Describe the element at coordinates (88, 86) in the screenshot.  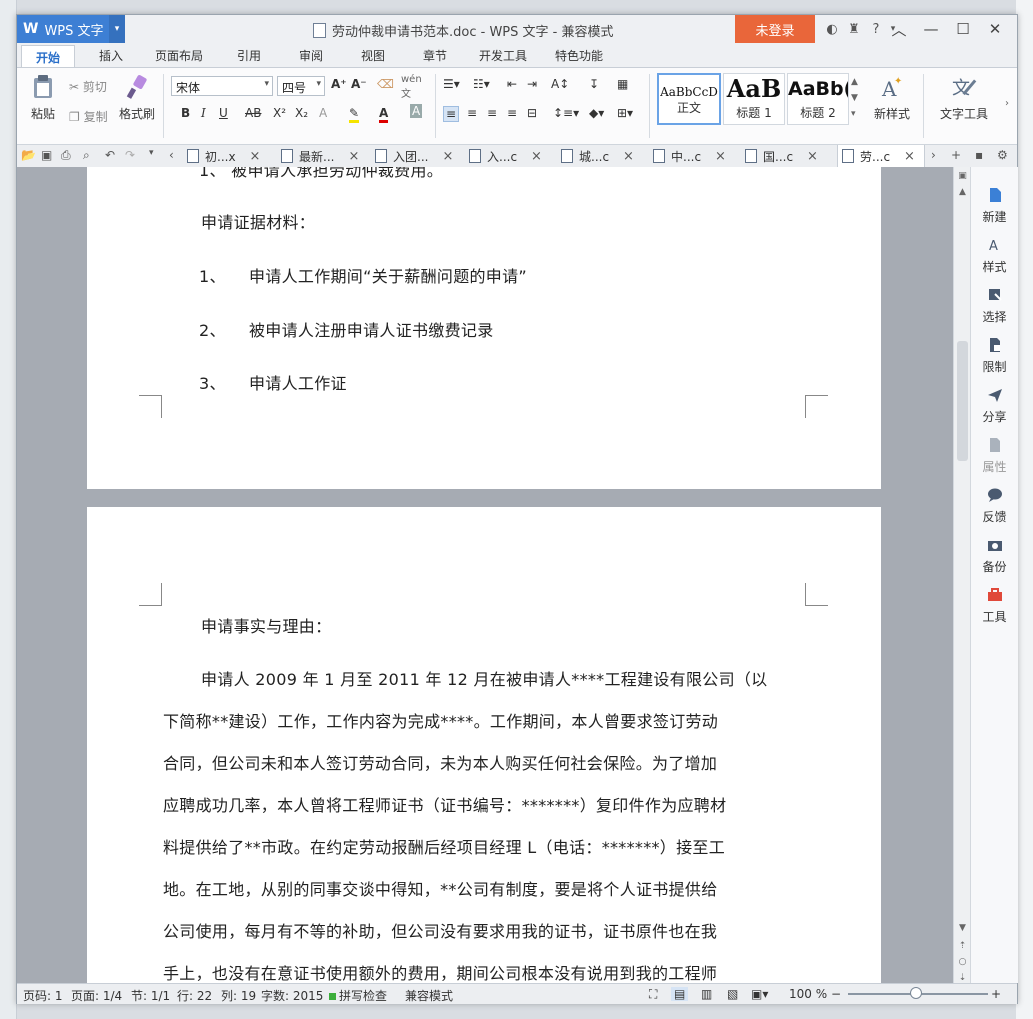
I see `cut-button: ✂ 剪切` at that location.